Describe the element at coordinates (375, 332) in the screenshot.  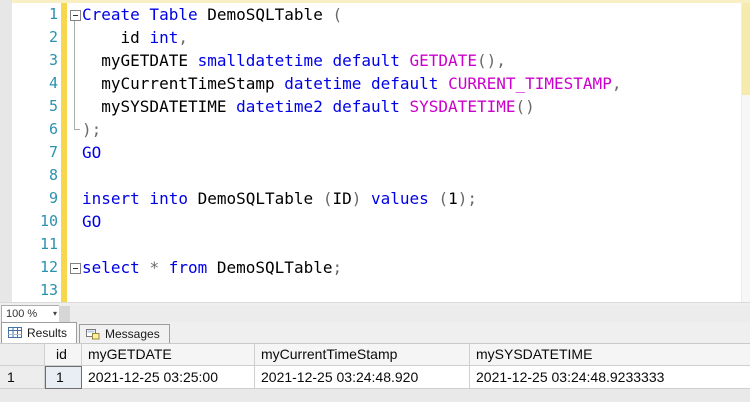
I see `results-tabstrip: Results Messages` at that location.